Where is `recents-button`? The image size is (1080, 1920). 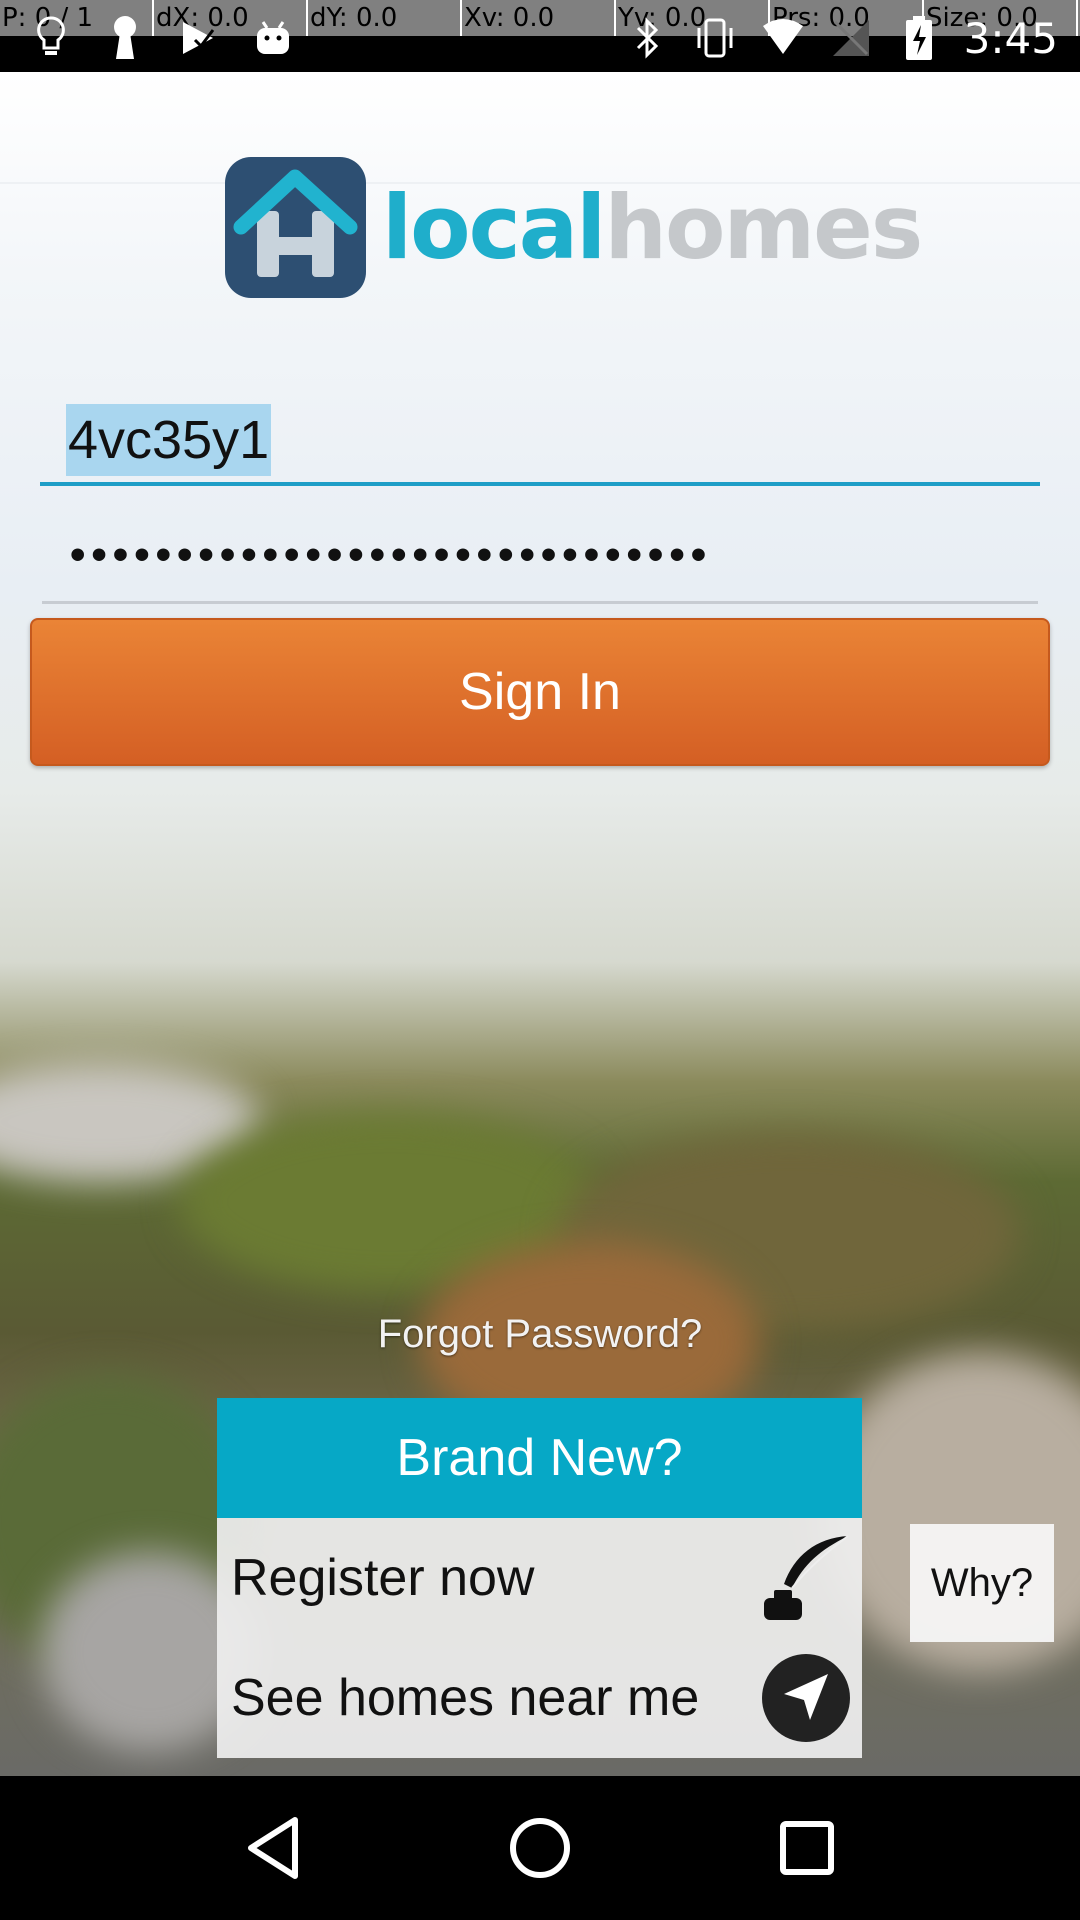 recents-button is located at coordinates (807, 1848).